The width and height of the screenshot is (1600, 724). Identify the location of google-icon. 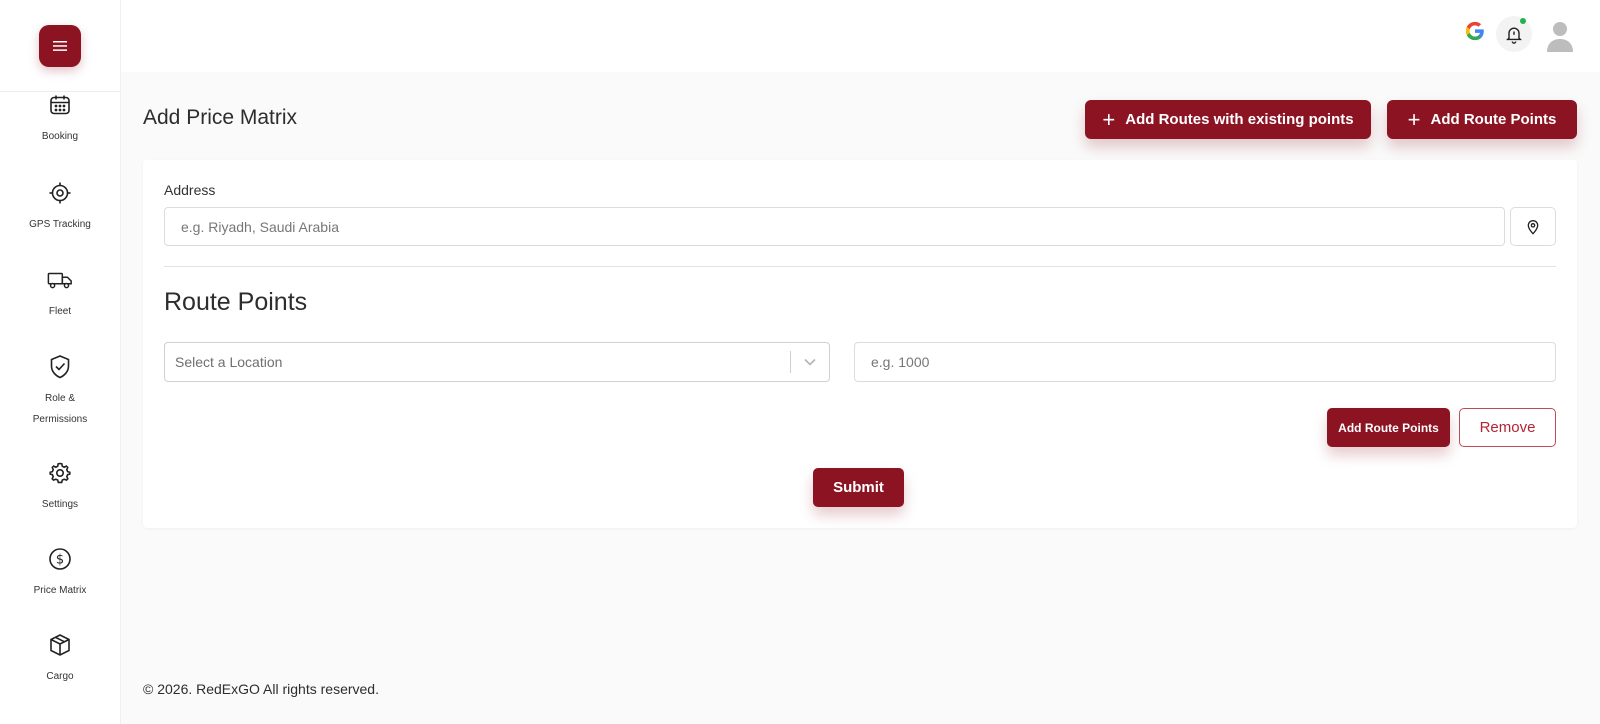
(1476, 32).